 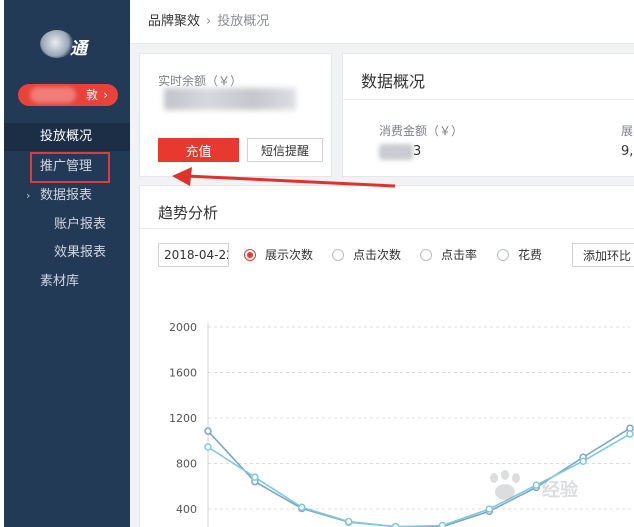 I want to click on radio-ctr: 点击率, so click(x=453, y=255).